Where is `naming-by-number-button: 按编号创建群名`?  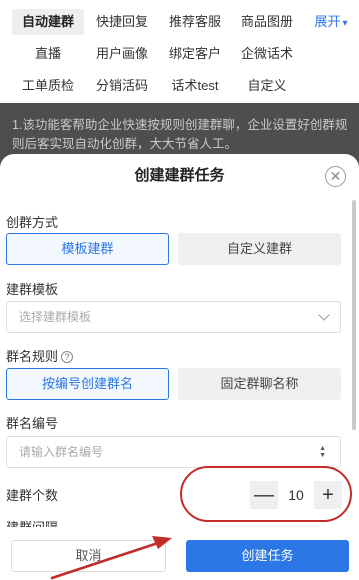
naming-by-number-button: 按编号创建群名 is located at coordinates (87, 384).